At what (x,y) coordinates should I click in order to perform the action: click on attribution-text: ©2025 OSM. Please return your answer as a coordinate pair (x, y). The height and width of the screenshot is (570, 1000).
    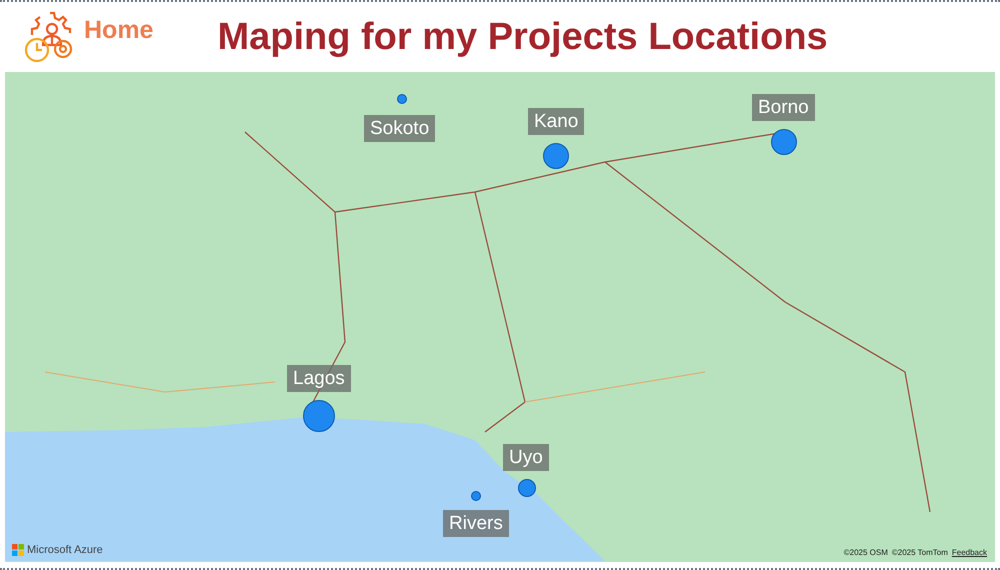
    Looking at the image, I should click on (866, 553).